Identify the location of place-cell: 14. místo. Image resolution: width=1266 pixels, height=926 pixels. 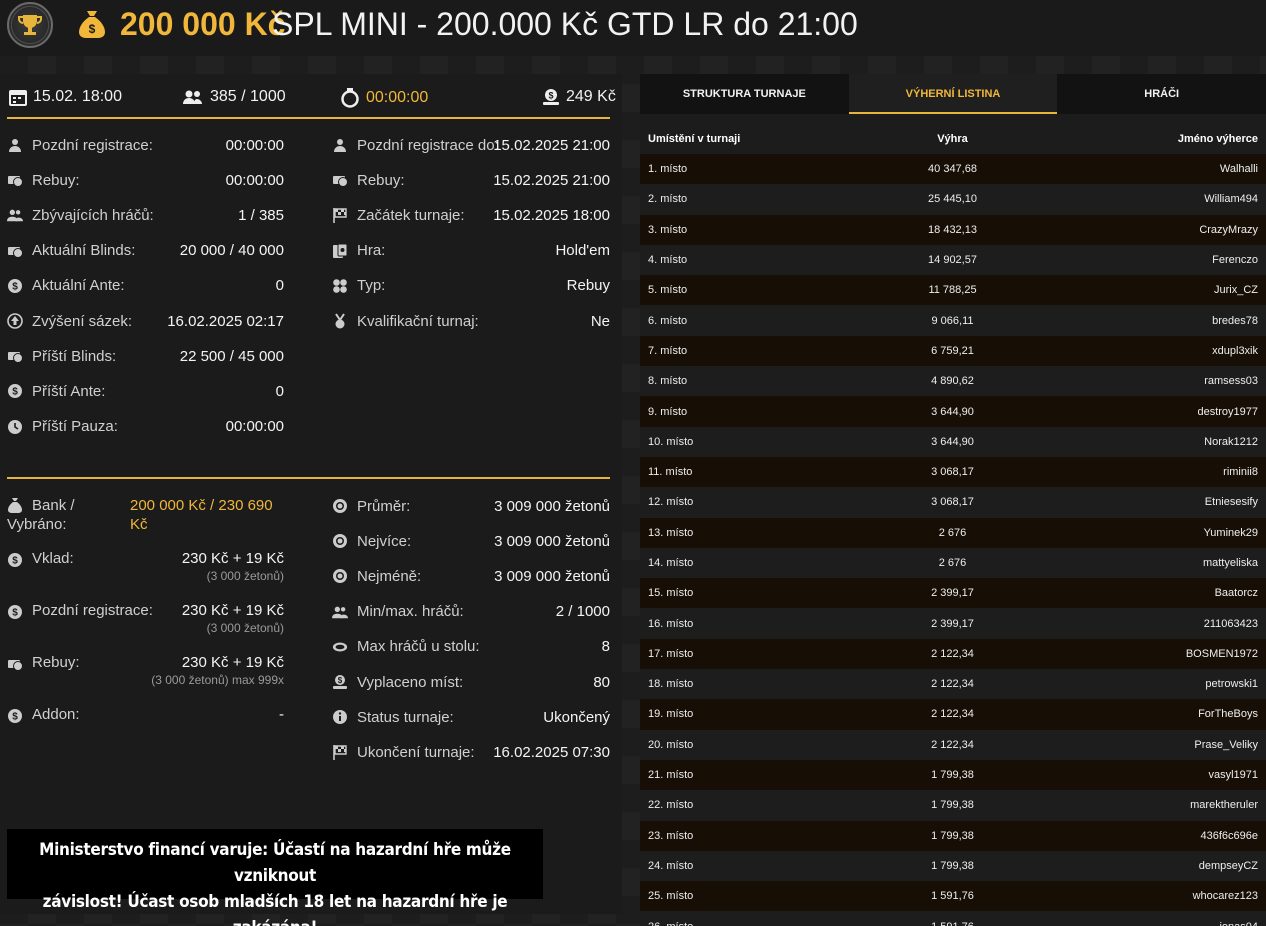
(671, 563).